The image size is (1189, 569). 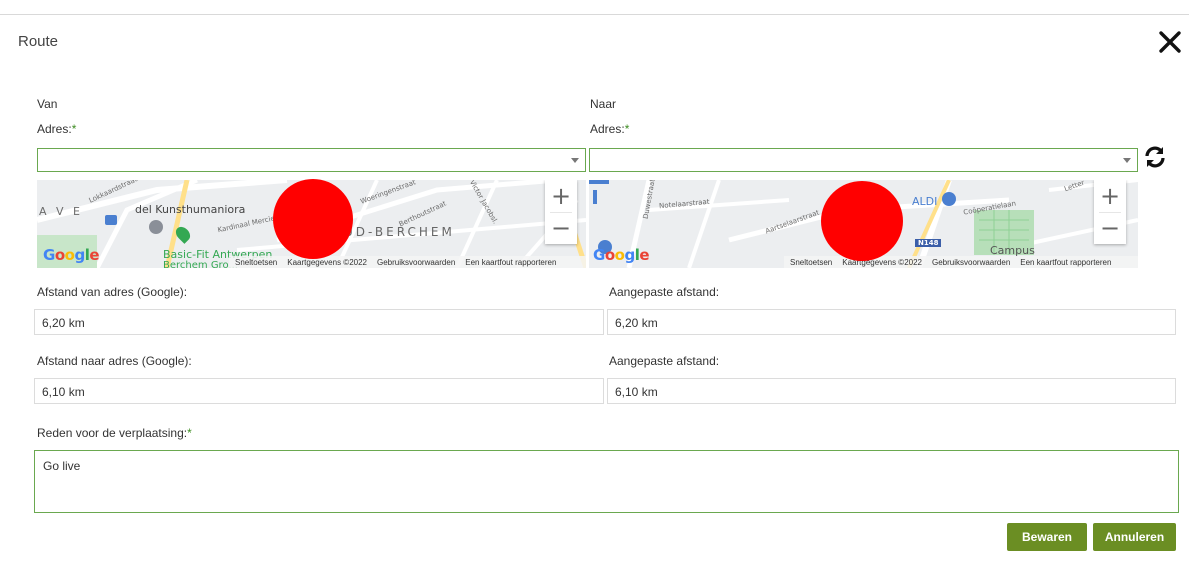 What do you see at coordinates (594, 14) in the screenshot?
I see `top-divider` at bounding box center [594, 14].